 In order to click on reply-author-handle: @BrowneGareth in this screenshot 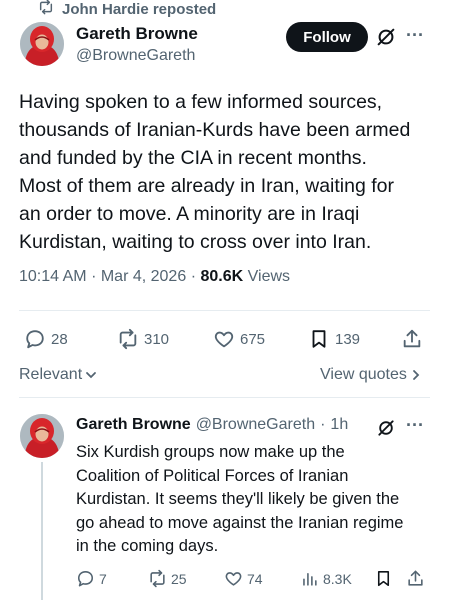, I will do `click(255, 425)`.